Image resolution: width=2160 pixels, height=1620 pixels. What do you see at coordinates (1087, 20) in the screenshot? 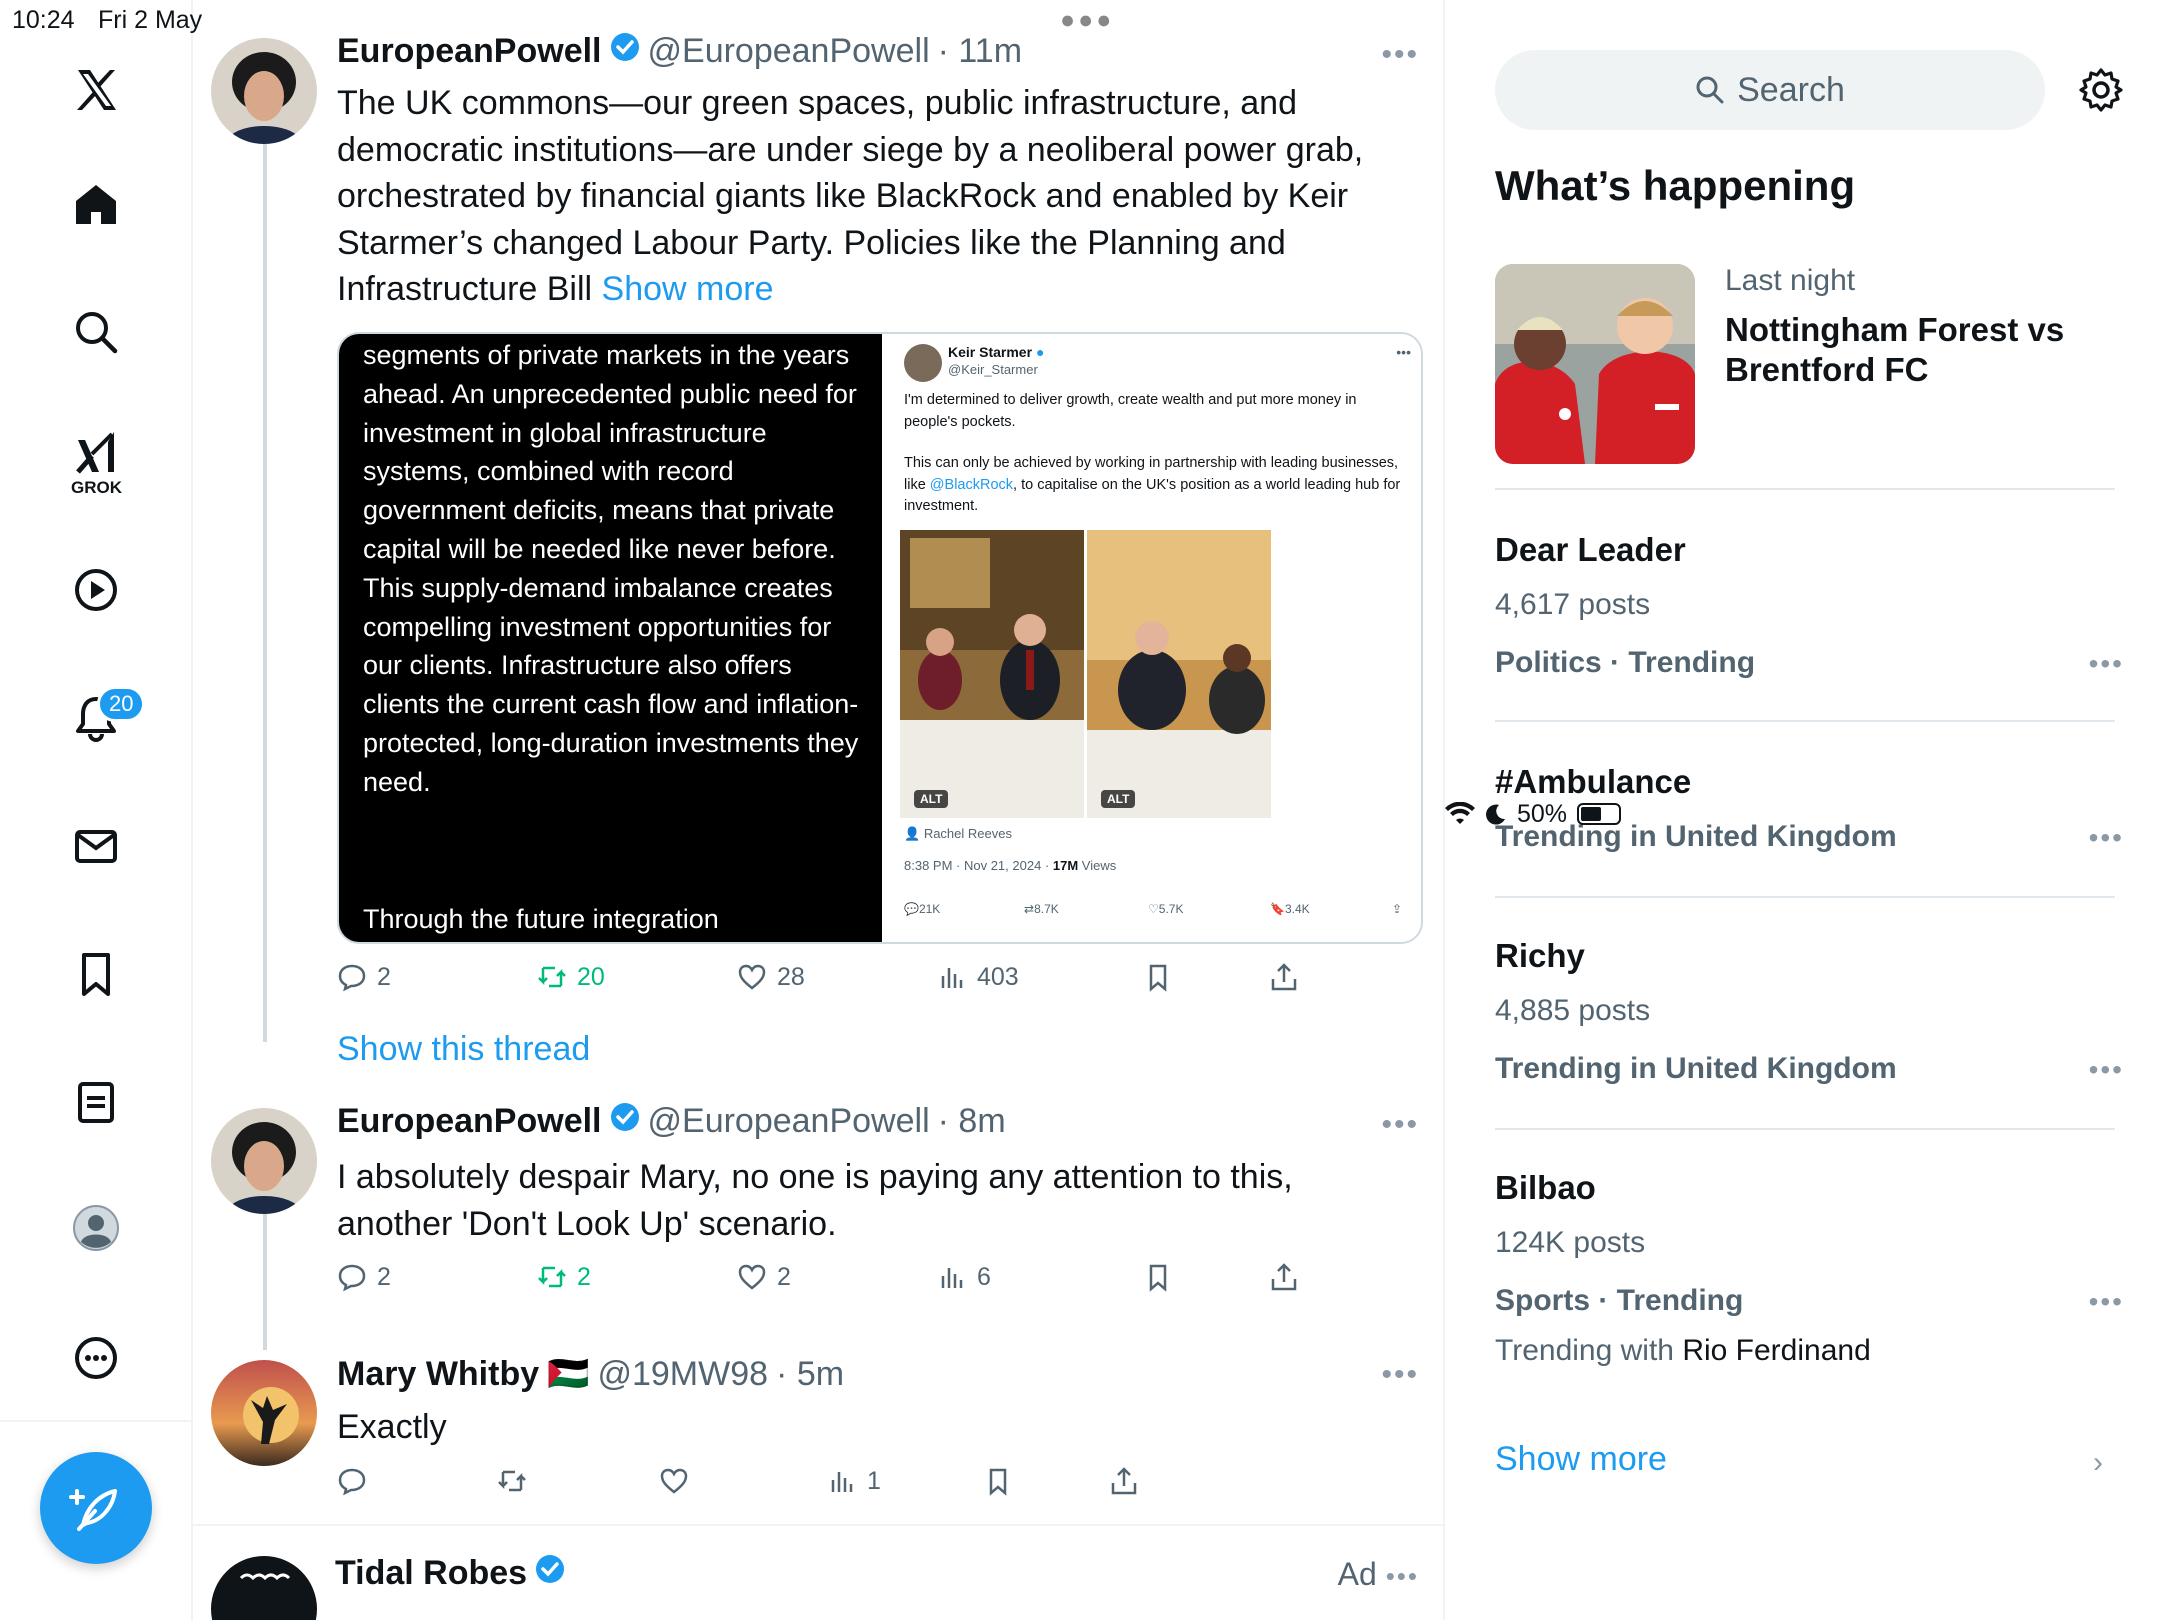
I see `multitasking-handle: ●●●` at bounding box center [1087, 20].